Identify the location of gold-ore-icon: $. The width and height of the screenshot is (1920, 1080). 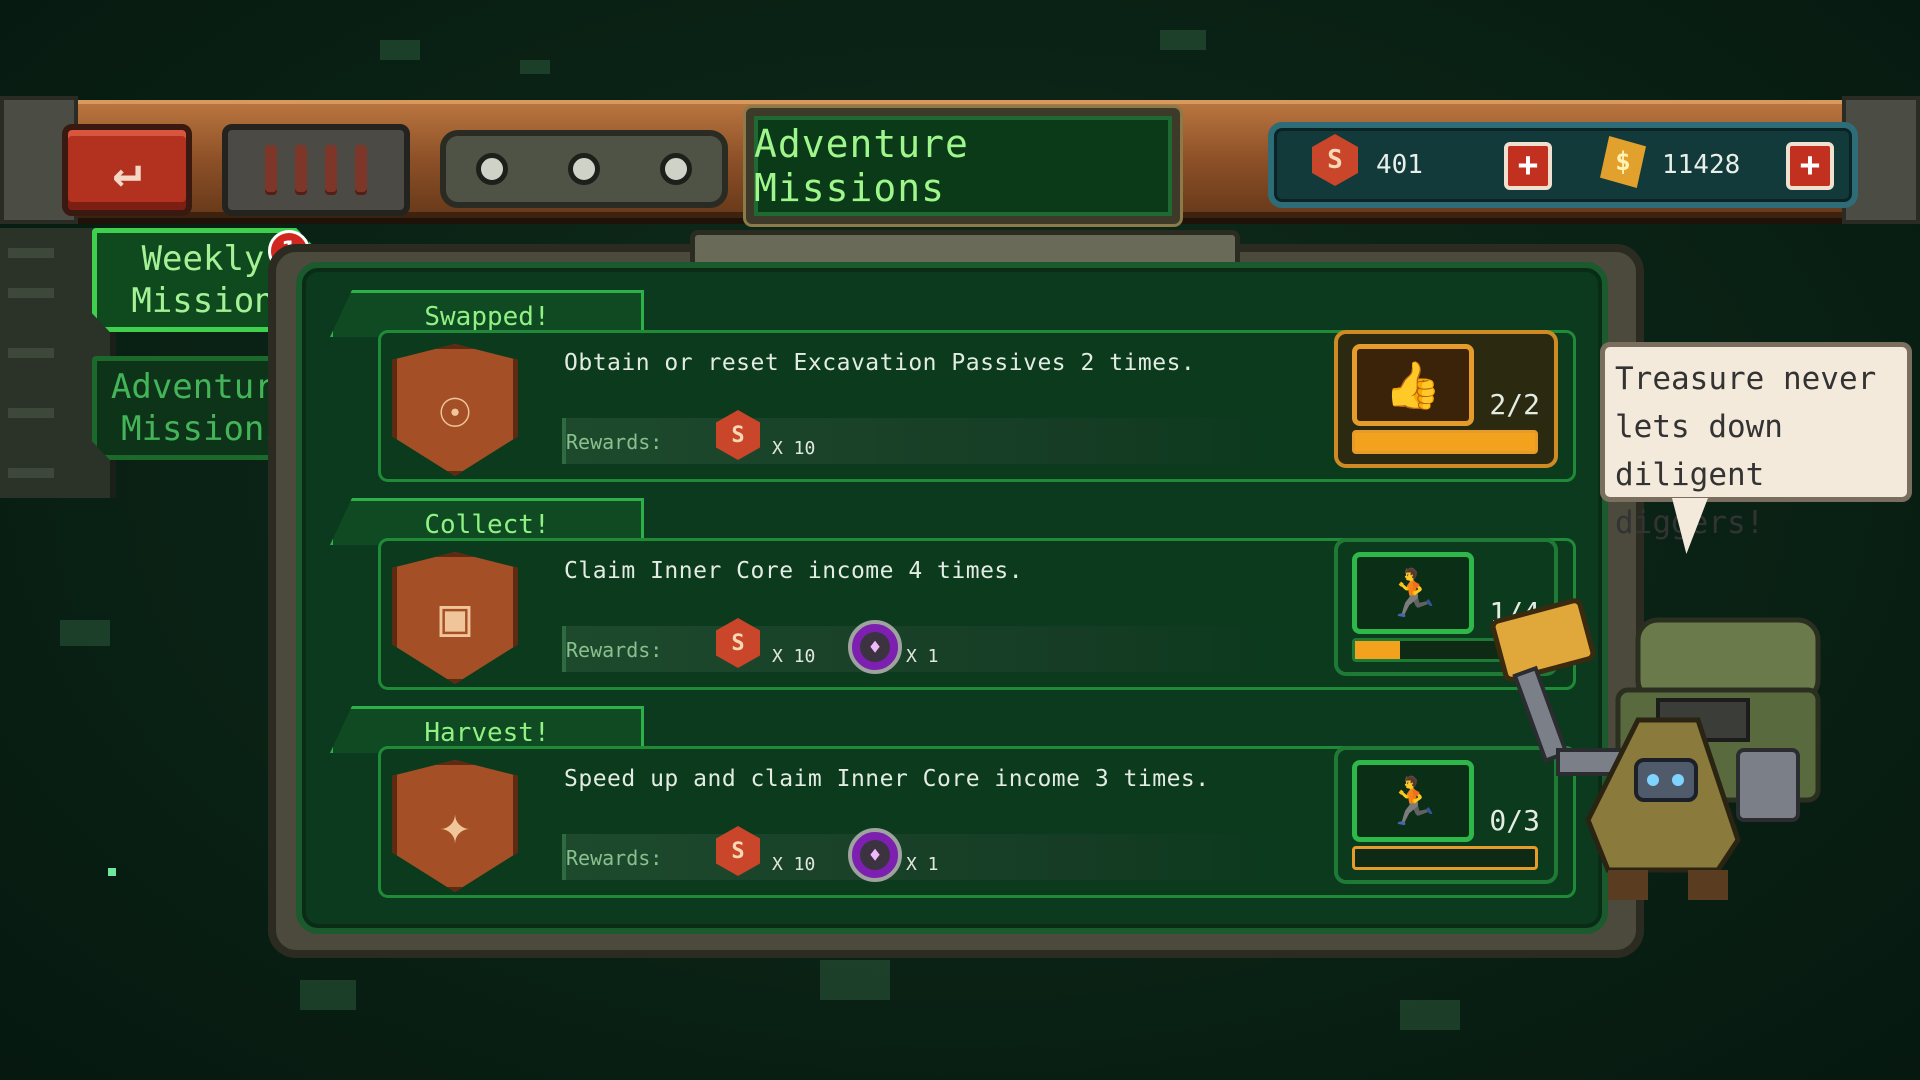
(1623, 162).